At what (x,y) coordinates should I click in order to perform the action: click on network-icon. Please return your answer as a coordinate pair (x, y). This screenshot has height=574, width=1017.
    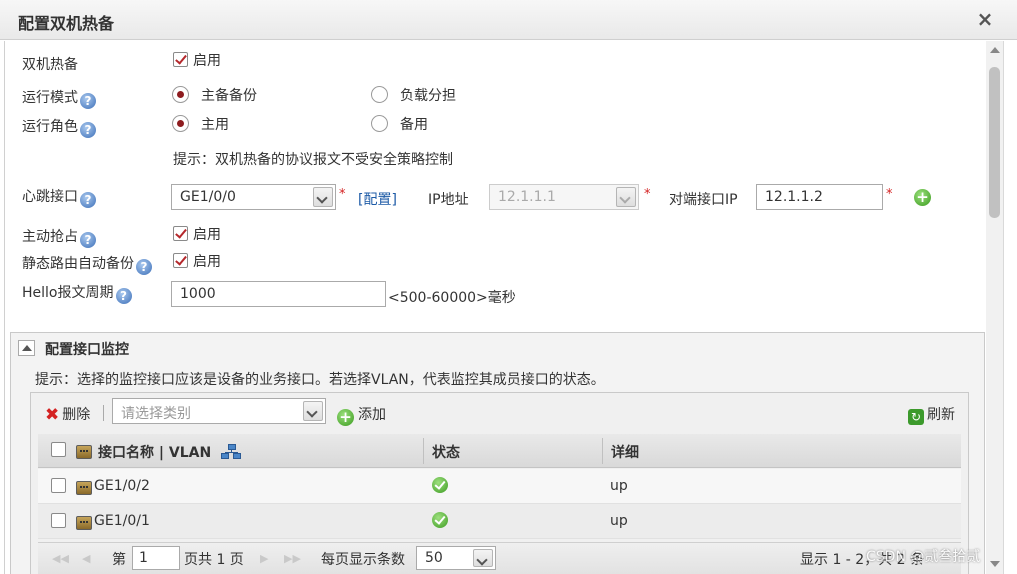
    Looking at the image, I should click on (231, 452).